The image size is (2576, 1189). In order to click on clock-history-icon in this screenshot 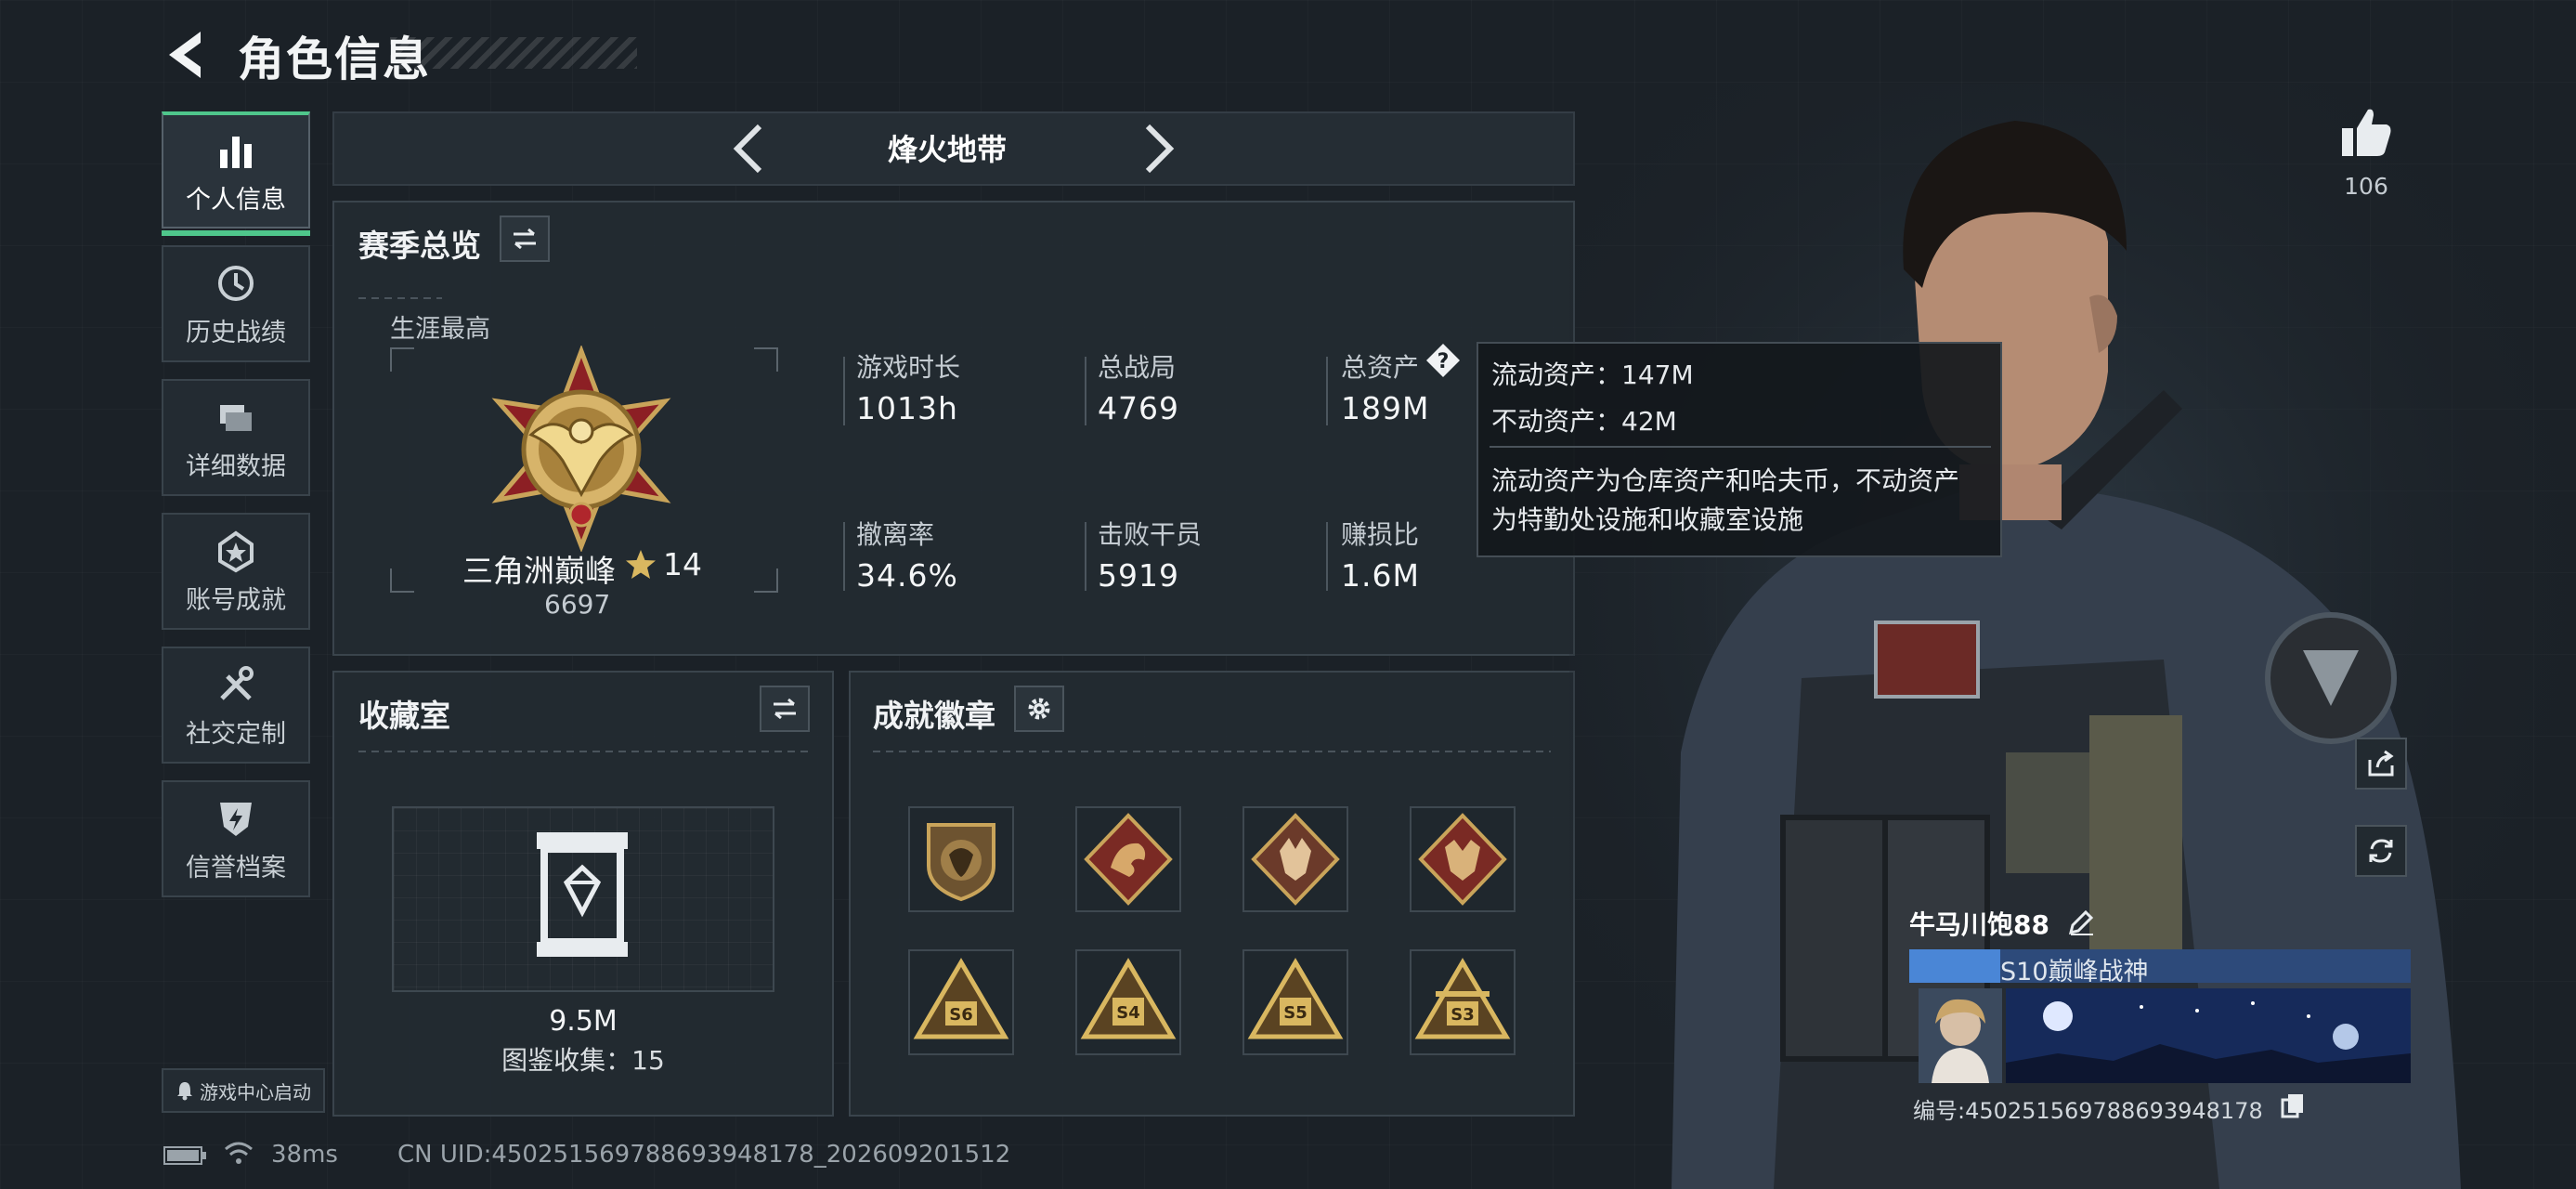, I will do `click(236, 283)`.